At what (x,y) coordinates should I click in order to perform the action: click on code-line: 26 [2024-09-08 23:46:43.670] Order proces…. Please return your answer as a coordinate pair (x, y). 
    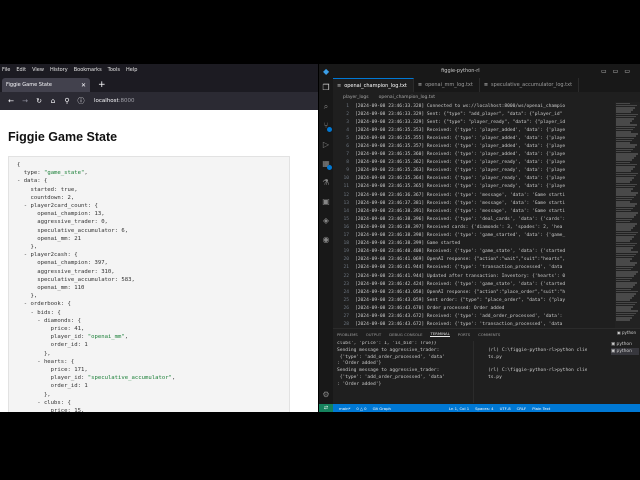
    Looking at the image, I should click on (474, 308).